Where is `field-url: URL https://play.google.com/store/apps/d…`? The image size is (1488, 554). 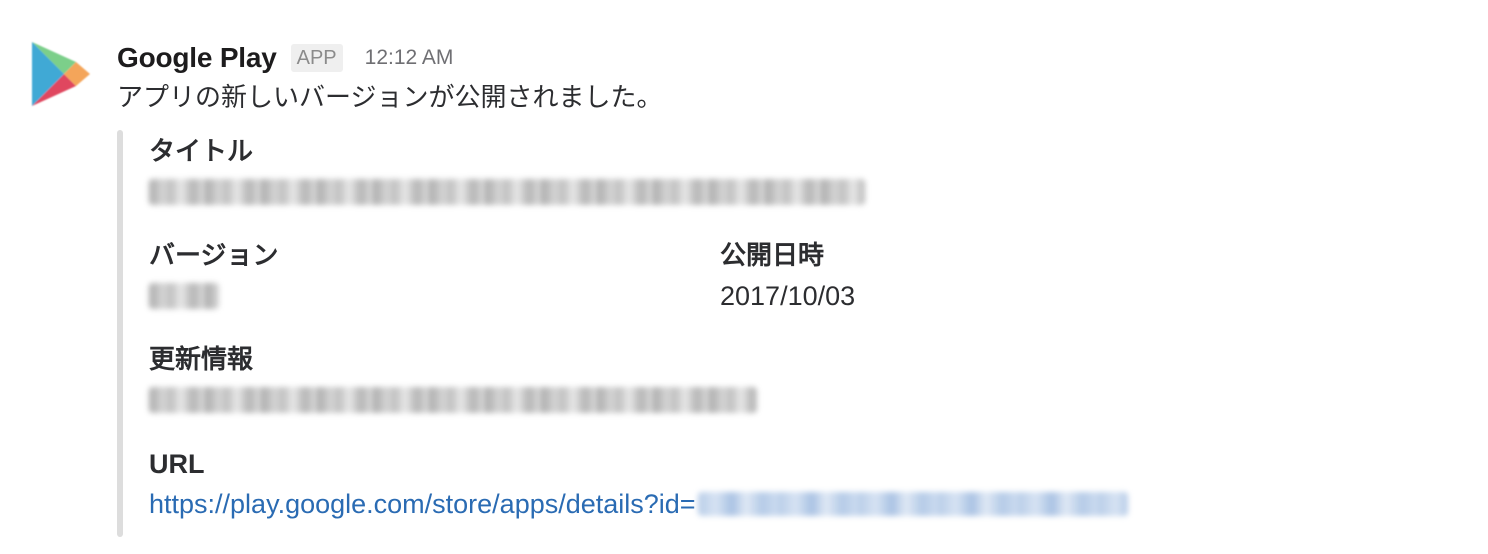 field-url: URL https://play.google.com/store/apps/d… is located at coordinates (638, 484).